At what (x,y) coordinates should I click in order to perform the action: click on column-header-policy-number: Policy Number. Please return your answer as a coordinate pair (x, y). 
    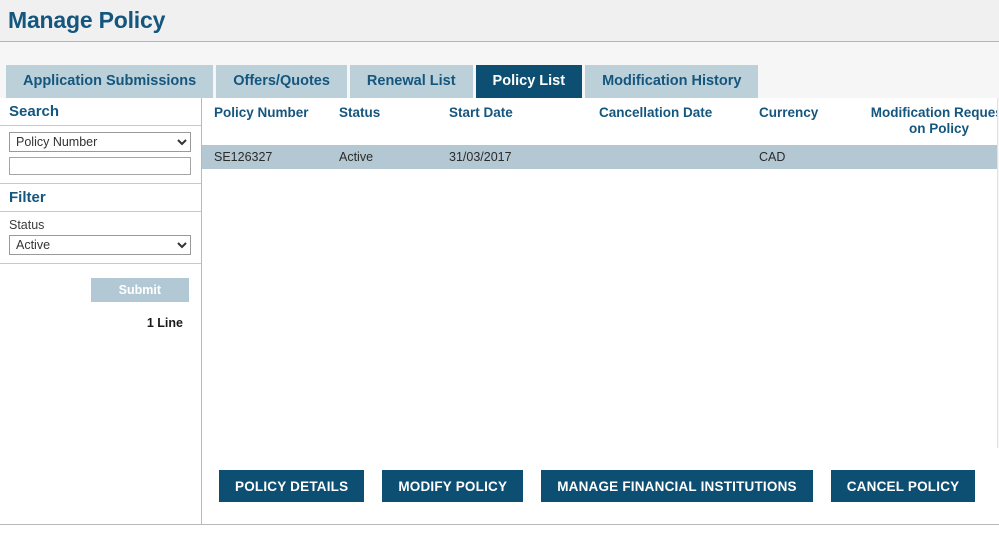
    Looking at the image, I should click on (270, 122).